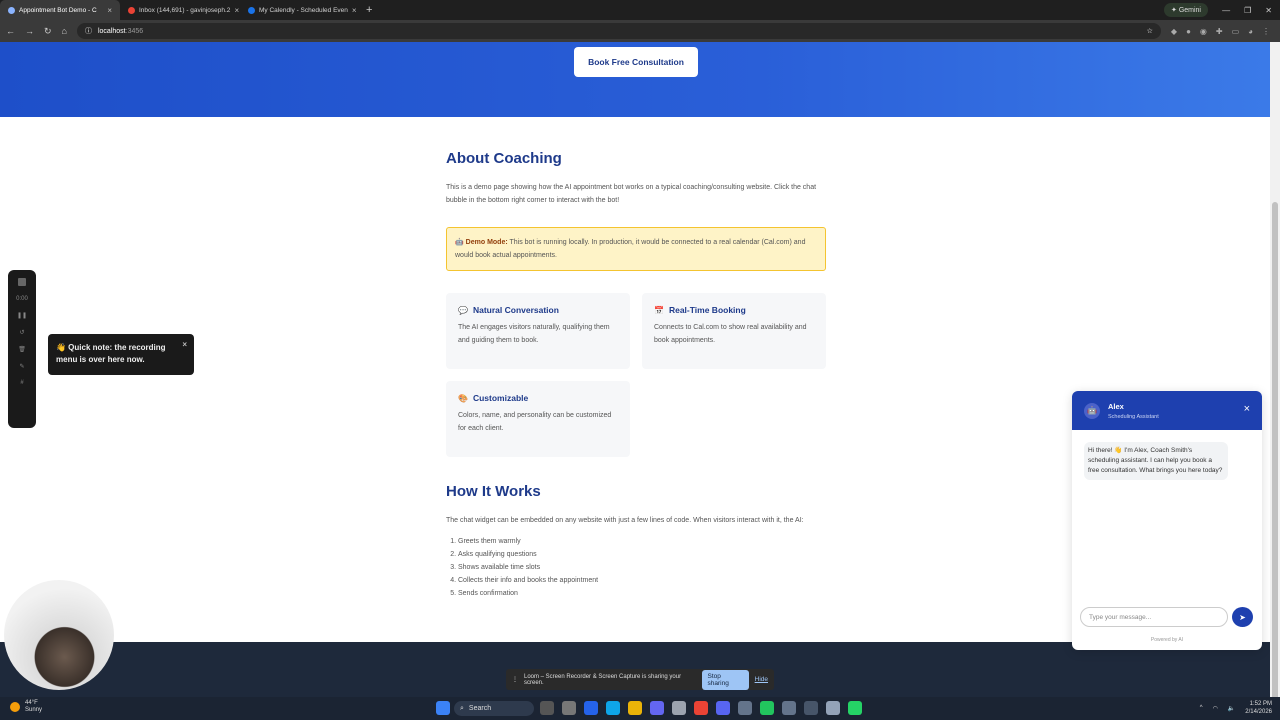 The image size is (1280, 720). Describe the element at coordinates (761, 679) in the screenshot. I see `hide-button: Hide` at that location.